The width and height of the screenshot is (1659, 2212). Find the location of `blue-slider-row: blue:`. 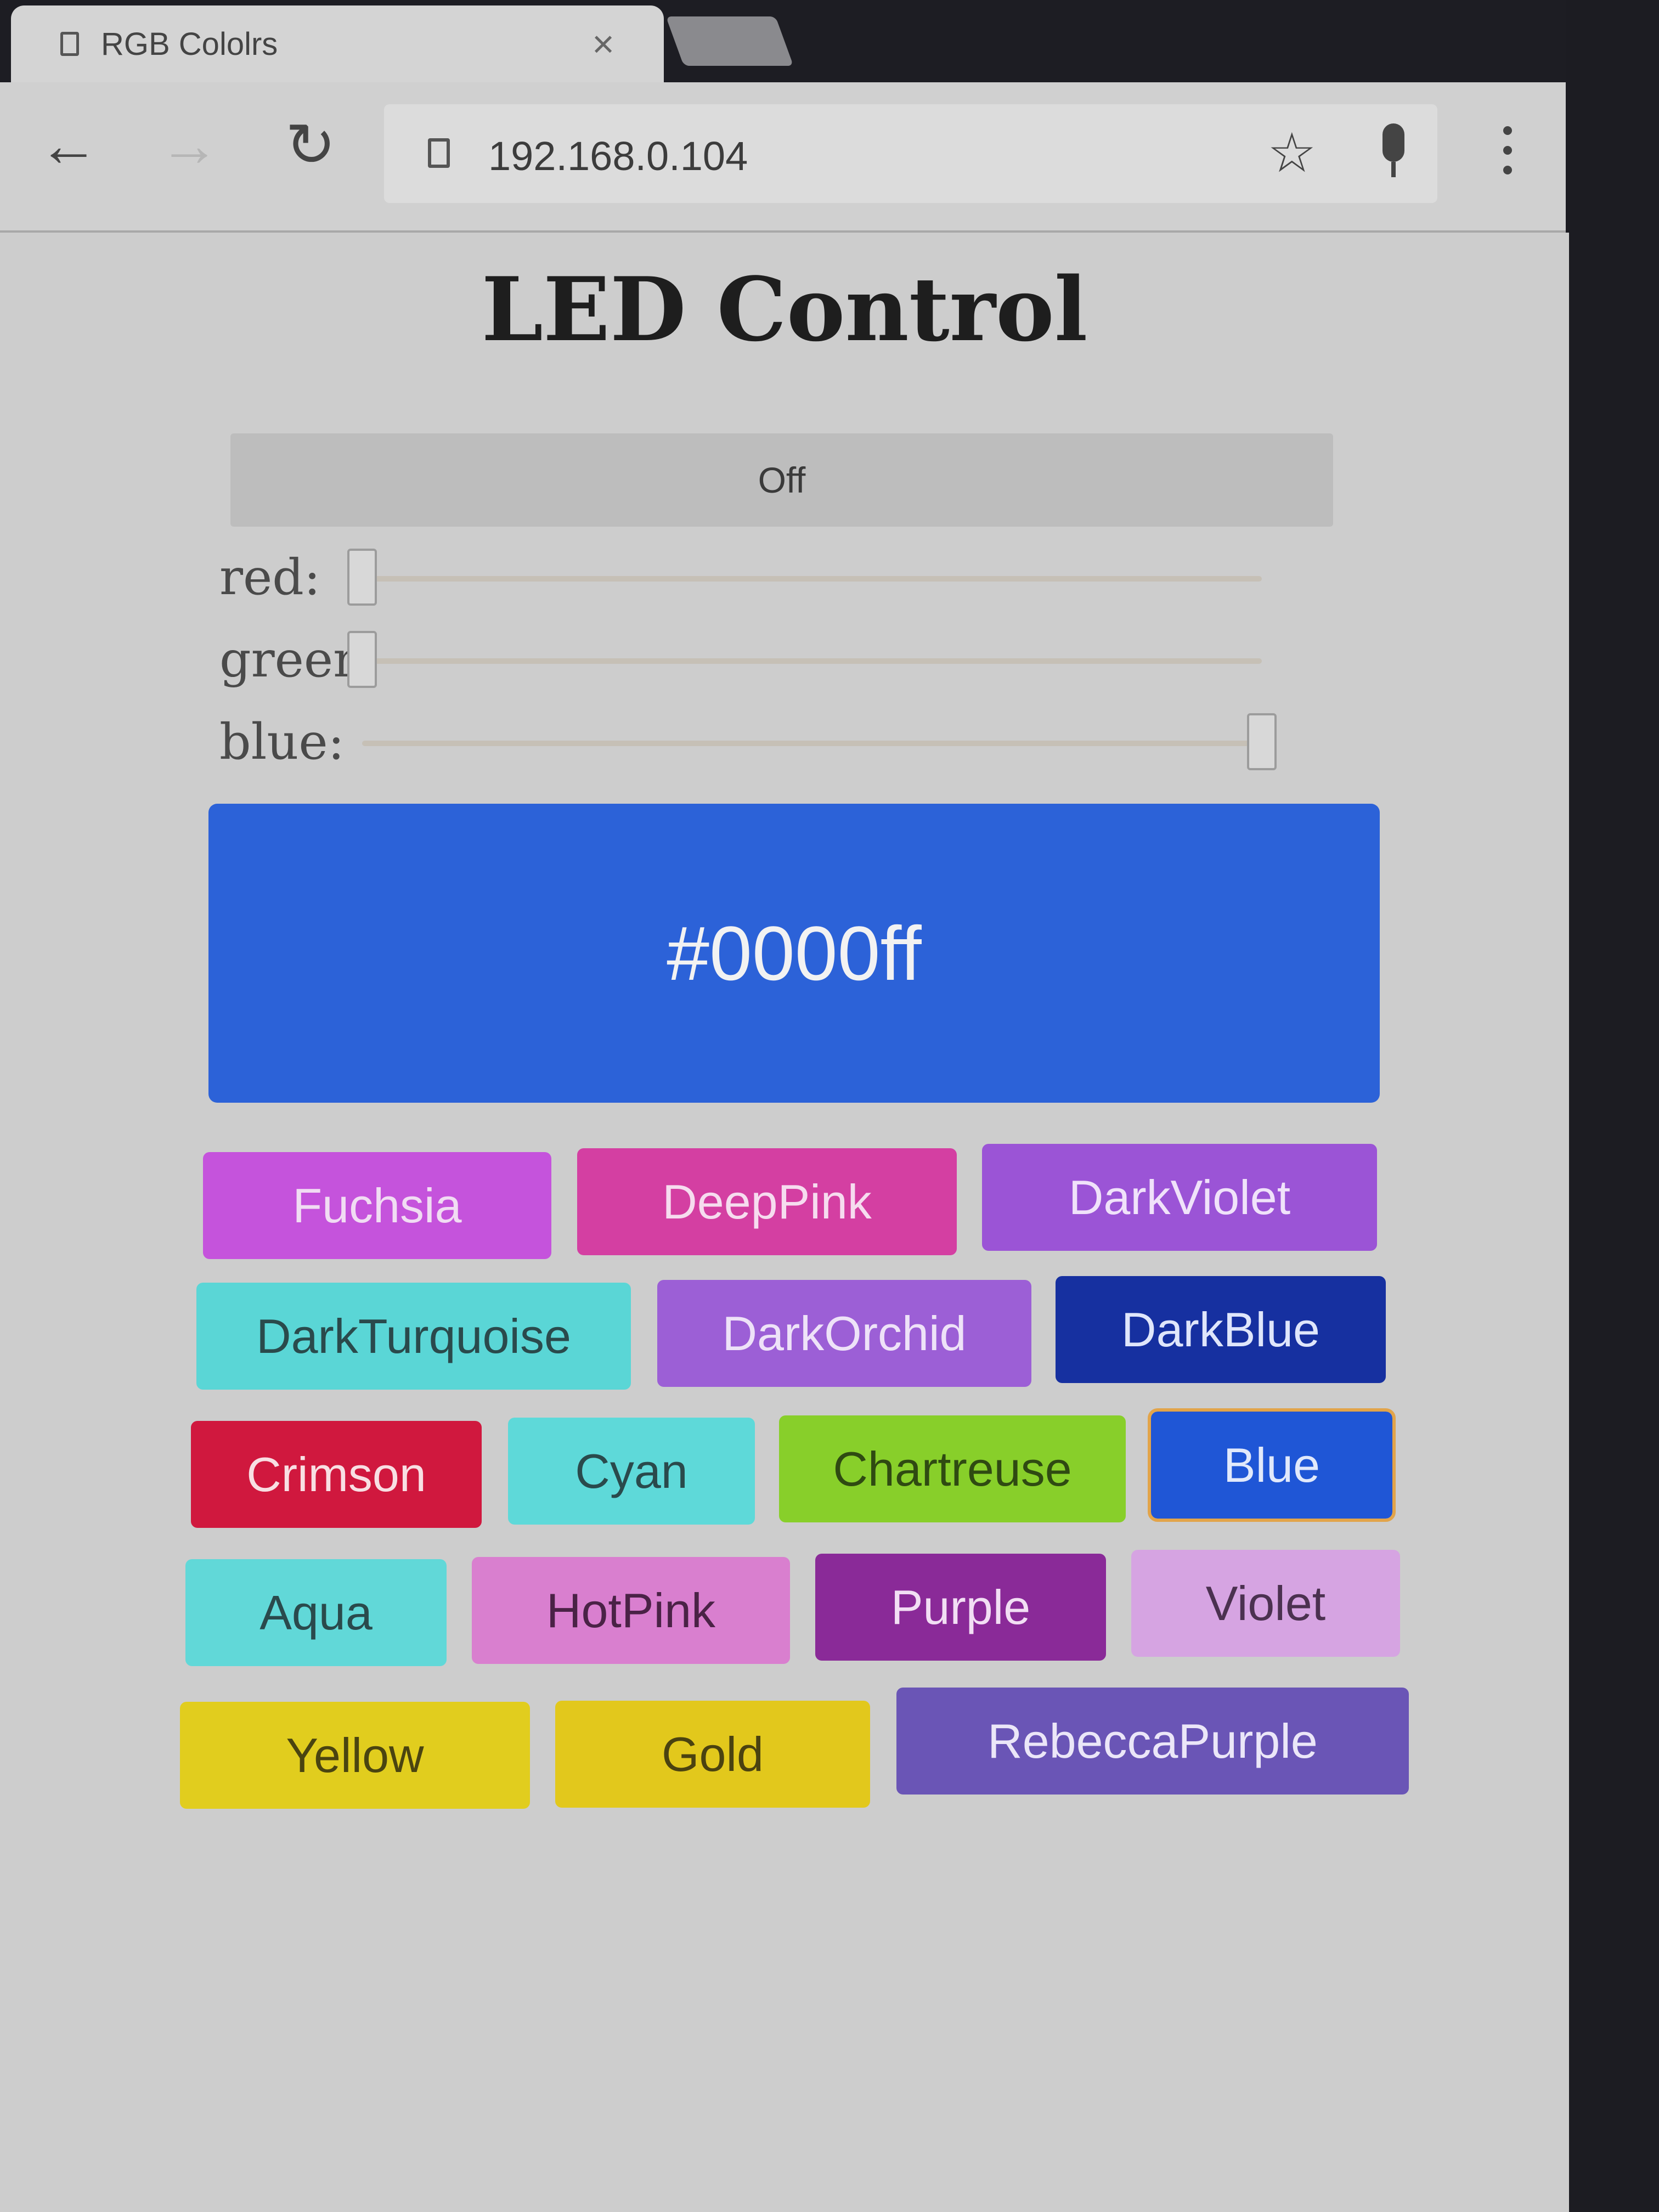

blue-slider-row: blue: is located at coordinates (748, 741).